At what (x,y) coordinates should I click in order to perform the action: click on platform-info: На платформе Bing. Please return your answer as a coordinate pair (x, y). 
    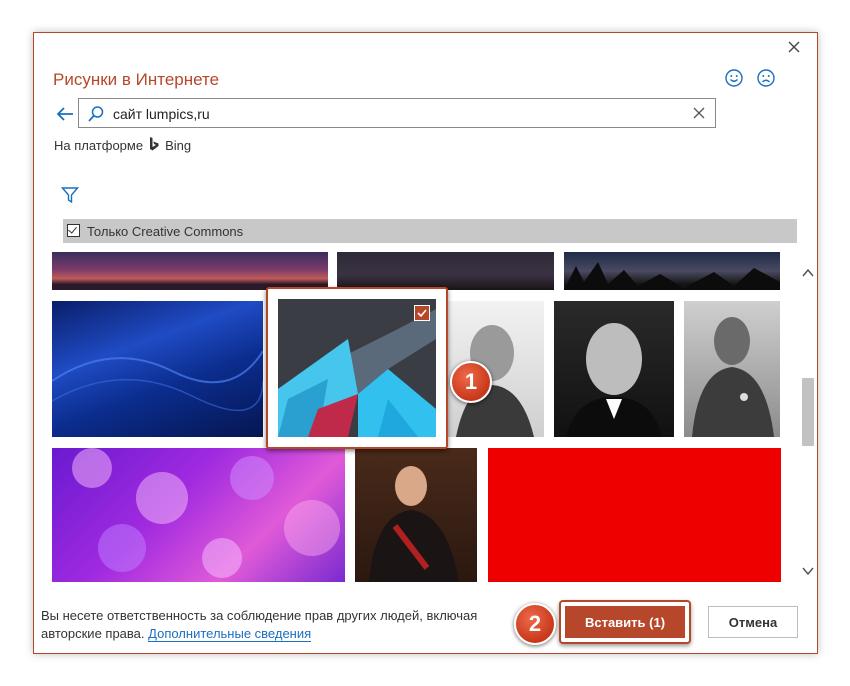
    Looking at the image, I should click on (122, 145).